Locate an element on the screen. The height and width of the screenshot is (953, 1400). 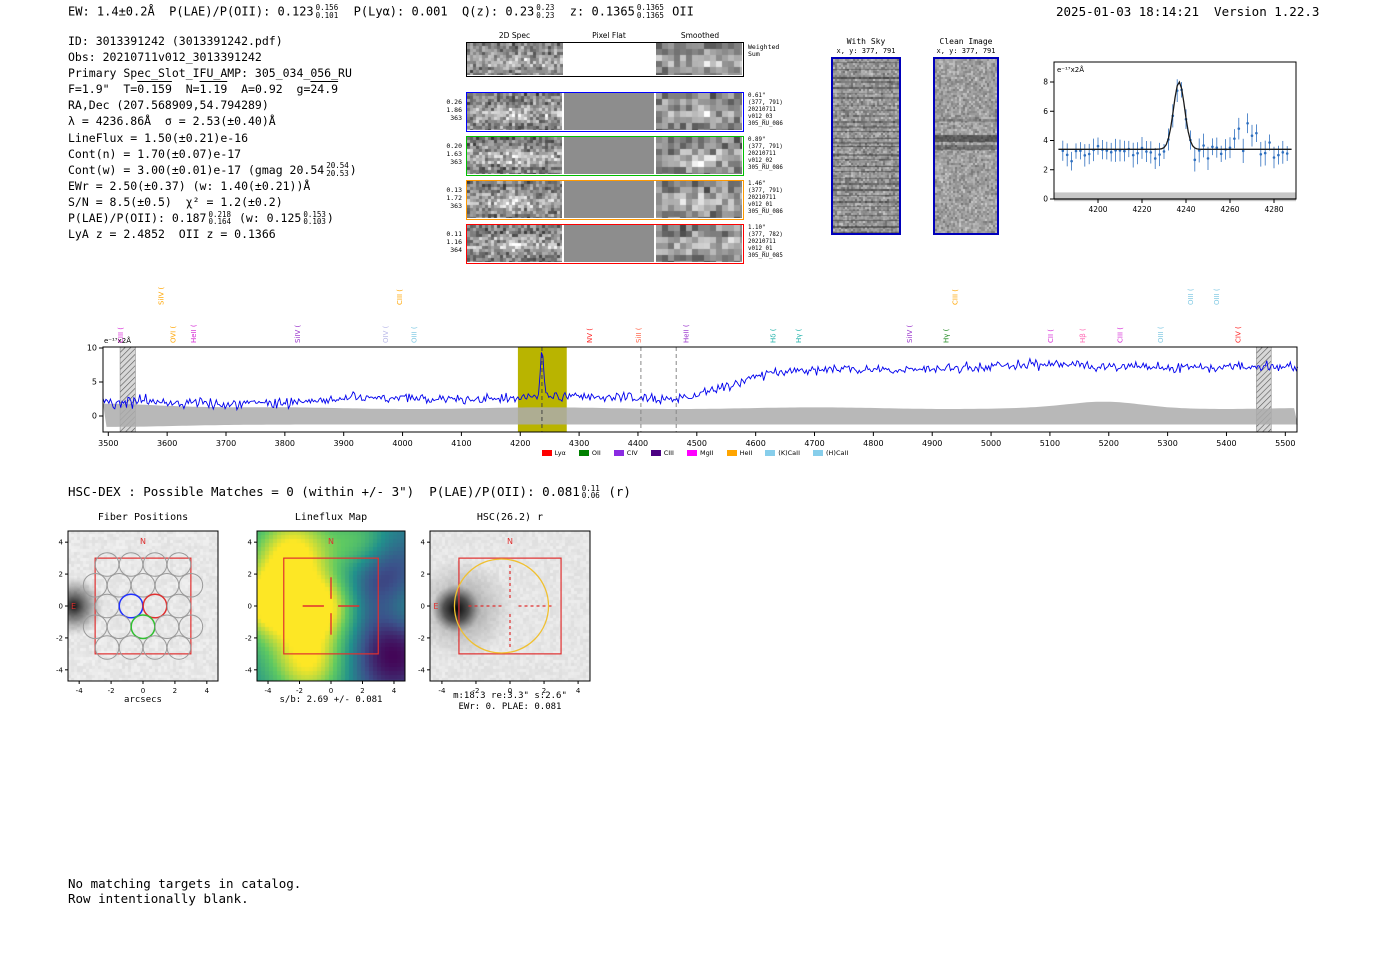
text-segment: (r) is located at coordinates (615, 491).